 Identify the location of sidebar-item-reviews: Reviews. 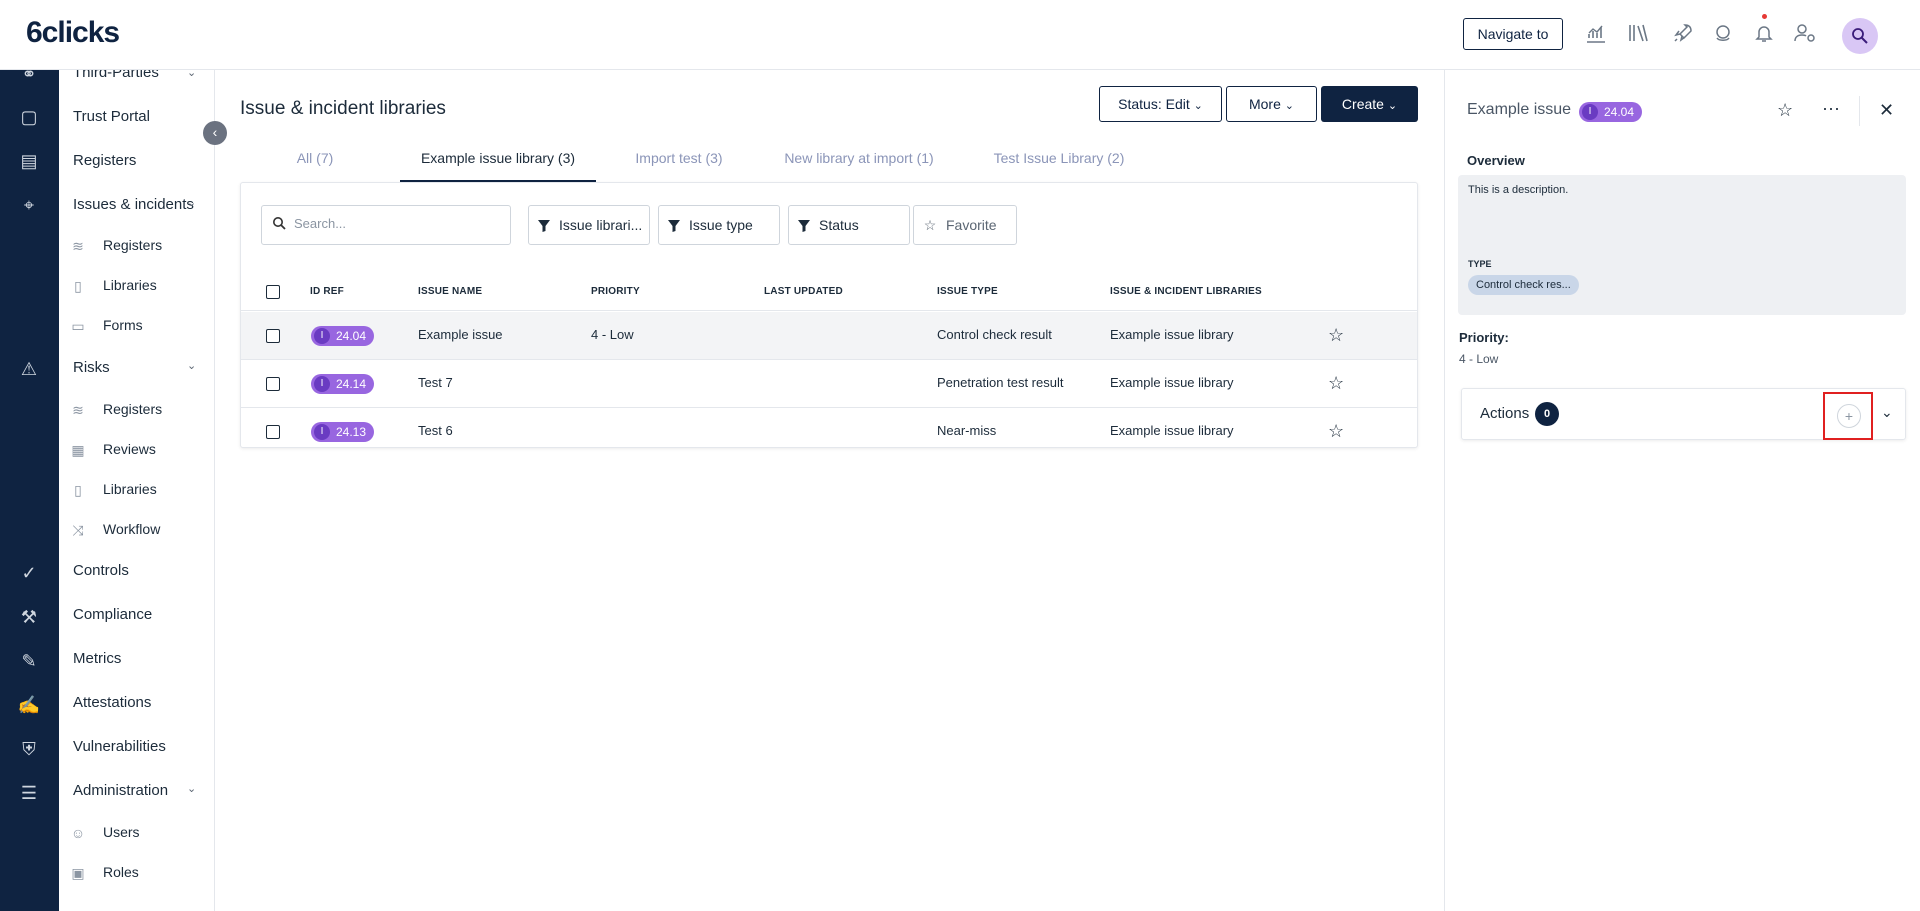
(129, 449).